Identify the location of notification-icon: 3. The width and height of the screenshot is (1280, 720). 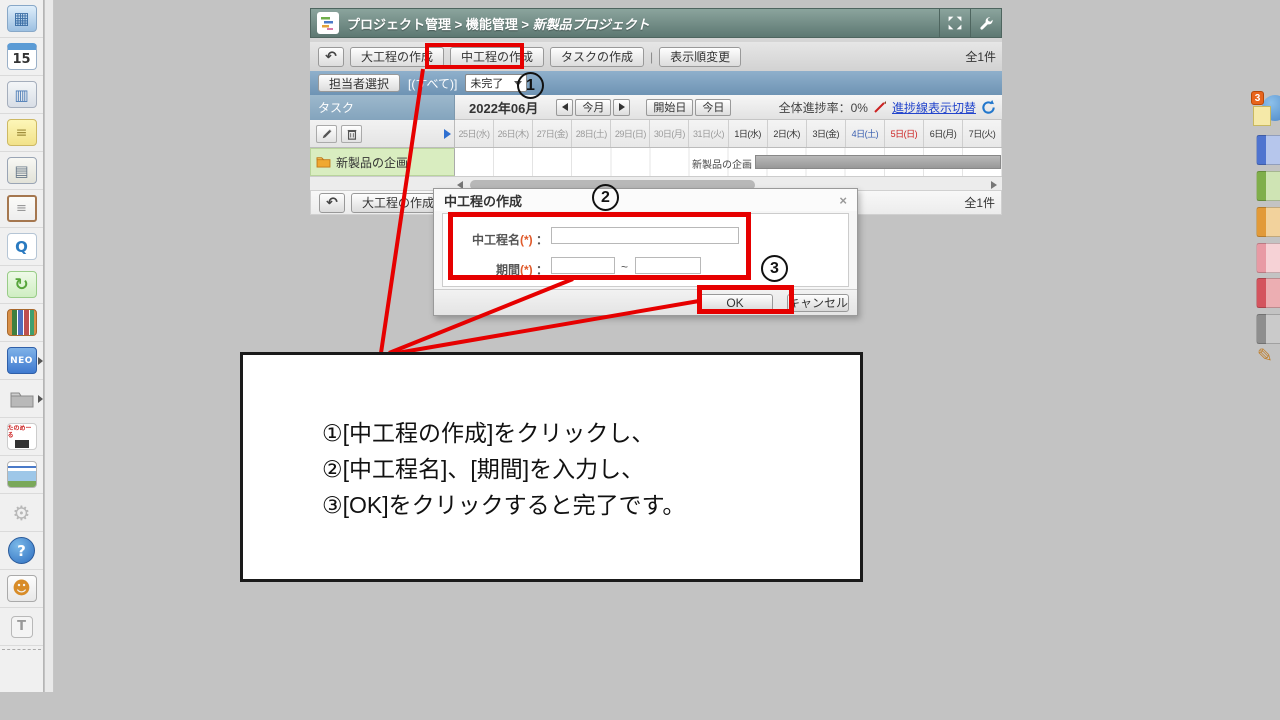
(1265, 109).